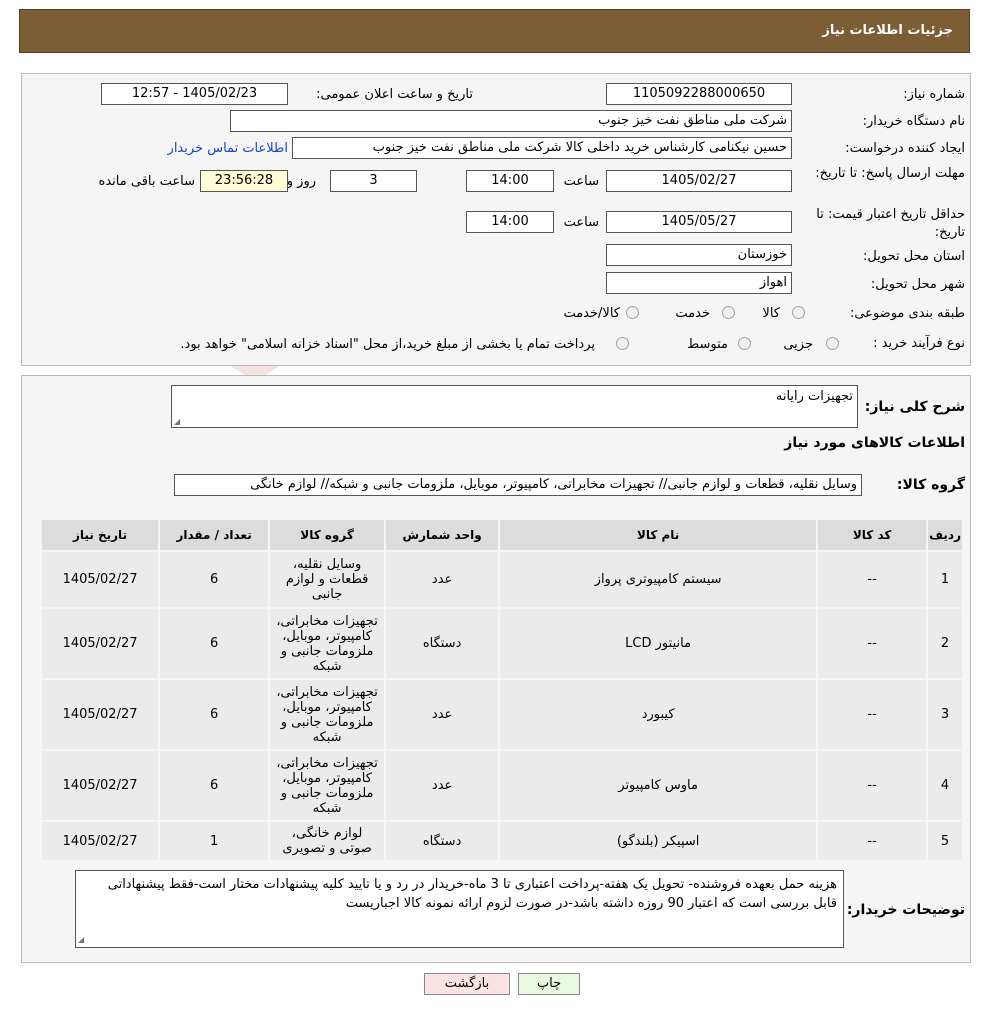  What do you see at coordinates (887, 30) in the screenshot?
I see `page-title: جزئیات اطلاعات نیاز` at bounding box center [887, 30].